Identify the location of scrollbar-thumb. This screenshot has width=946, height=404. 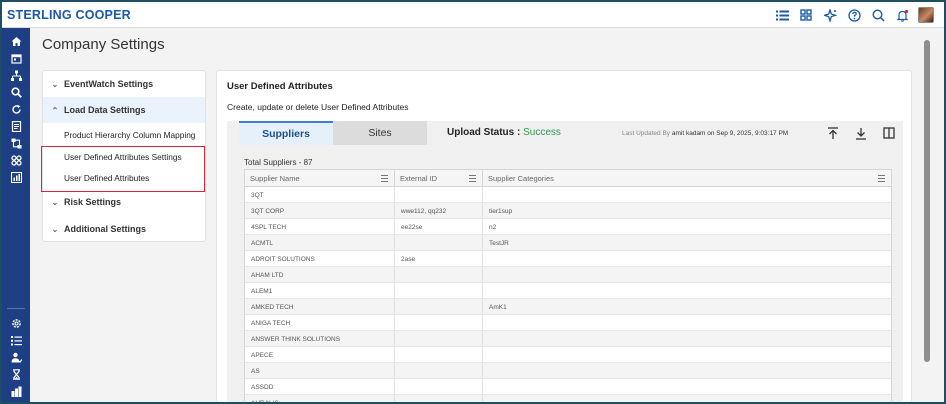
(927, 201).